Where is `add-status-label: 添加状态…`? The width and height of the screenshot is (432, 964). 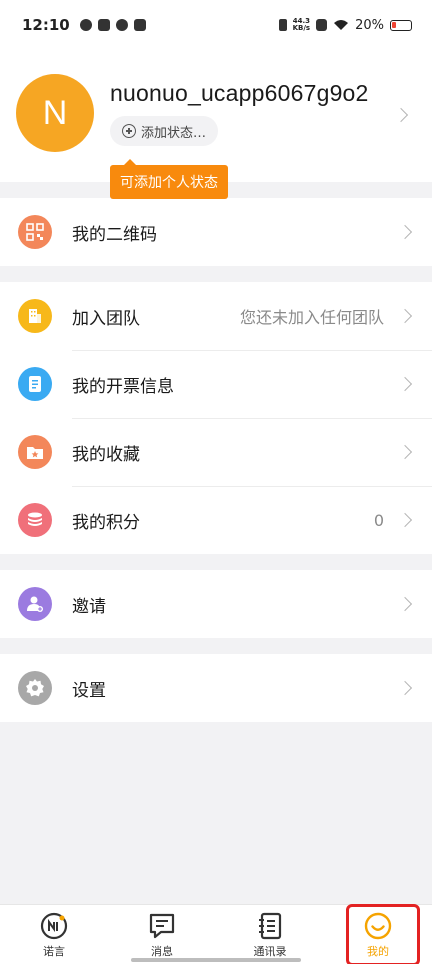
add-status-label: 添加状态… is located at coordinates (174, 133).